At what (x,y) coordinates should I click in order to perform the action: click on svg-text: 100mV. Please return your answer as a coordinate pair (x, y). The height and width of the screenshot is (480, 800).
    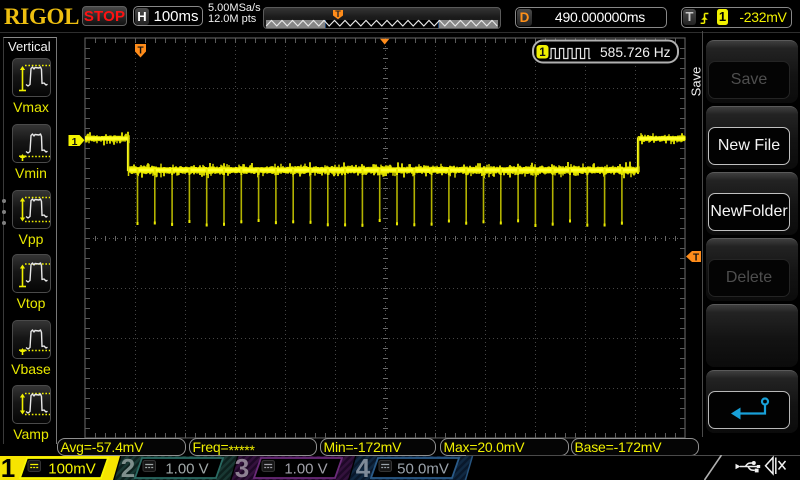
    Looking at the image, I should click on (72, 469).